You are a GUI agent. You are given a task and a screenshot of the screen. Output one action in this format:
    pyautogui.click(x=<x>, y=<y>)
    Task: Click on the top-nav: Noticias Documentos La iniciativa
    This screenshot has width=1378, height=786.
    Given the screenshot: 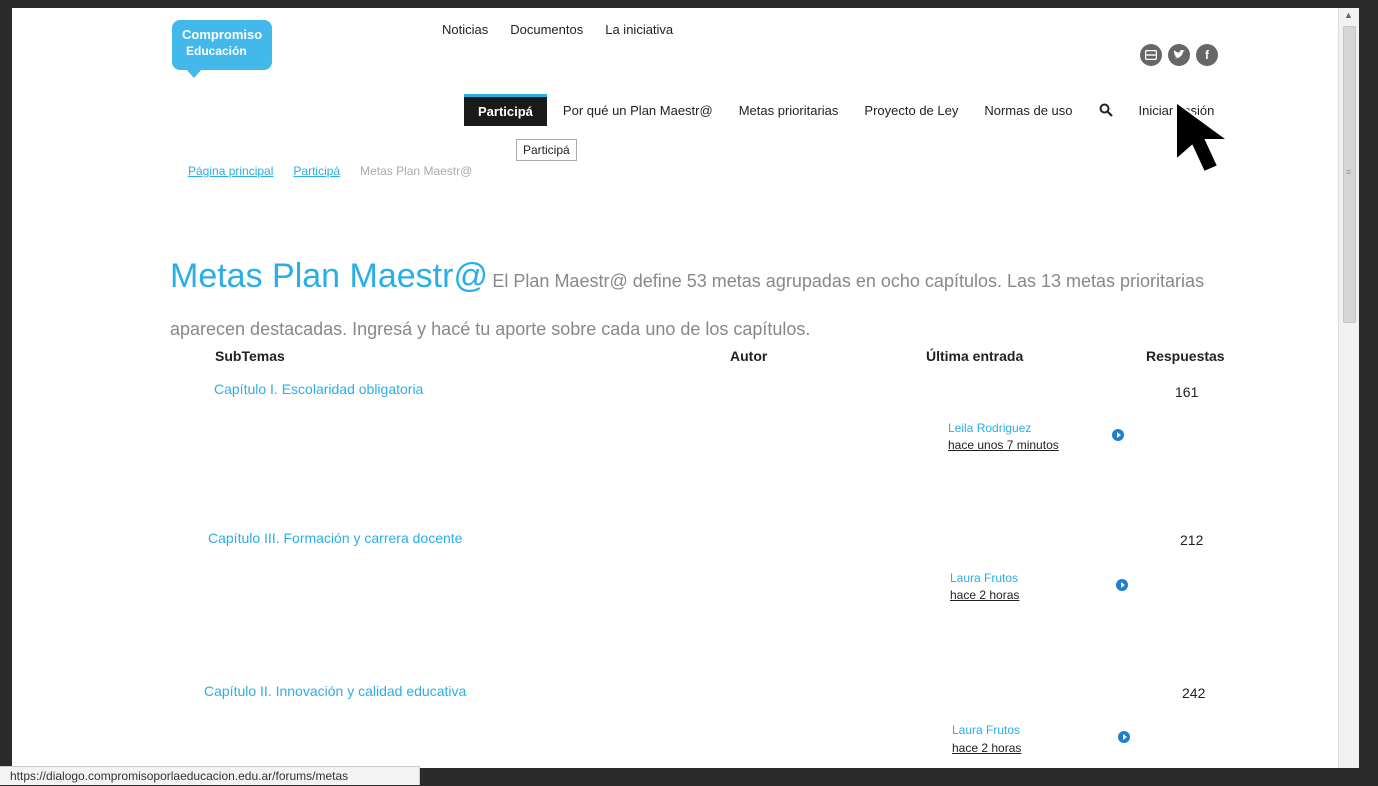 What is the action you would take?
    pyautogui.click(x=557, y=29)
    